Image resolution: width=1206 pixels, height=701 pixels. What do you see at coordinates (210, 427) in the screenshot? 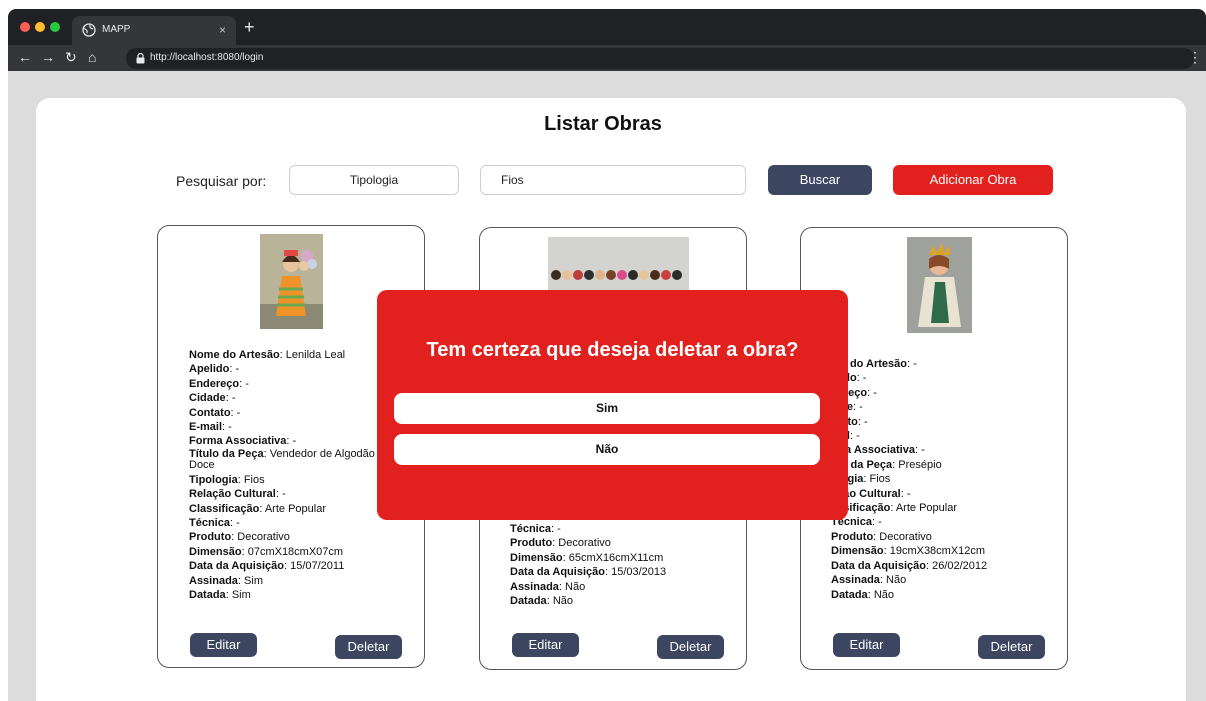
I see `email-row: E-mail: -` at bounding box center [210, 427].